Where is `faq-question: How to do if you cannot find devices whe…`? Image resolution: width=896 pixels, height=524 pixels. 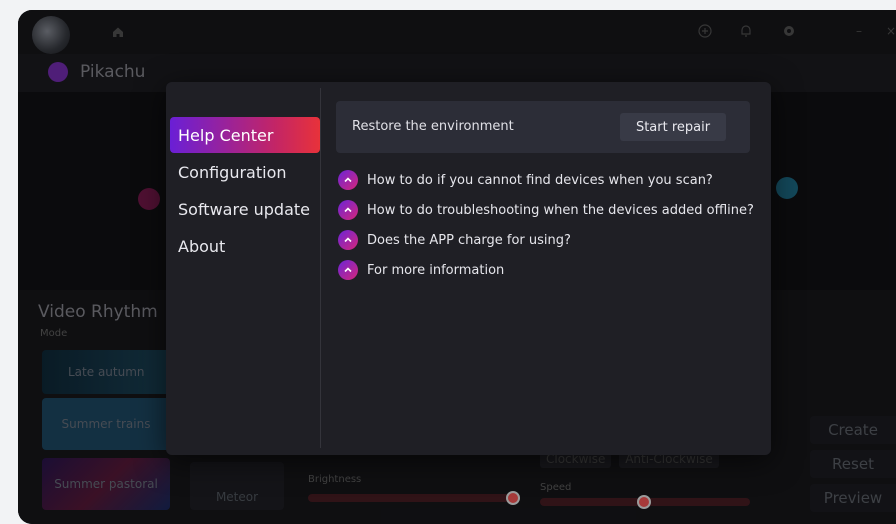 faq-question: How to do if you cannot find devices whe… is located at coordinates (540, 180).